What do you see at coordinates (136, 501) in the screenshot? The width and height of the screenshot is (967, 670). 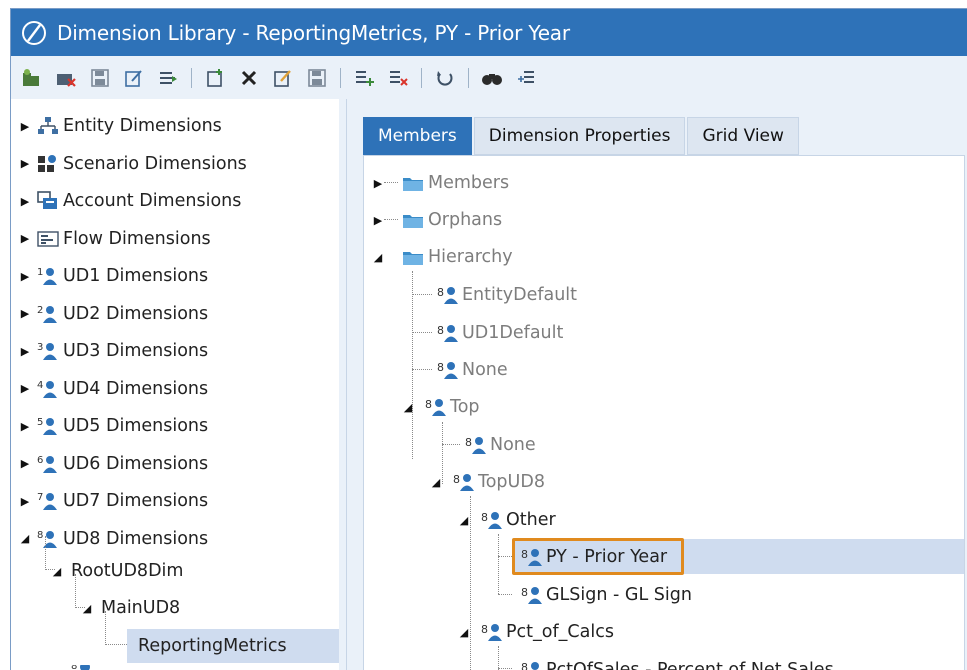 I see `tree-item-label: UD7 Dimensions` at bounding box center [136, 501].